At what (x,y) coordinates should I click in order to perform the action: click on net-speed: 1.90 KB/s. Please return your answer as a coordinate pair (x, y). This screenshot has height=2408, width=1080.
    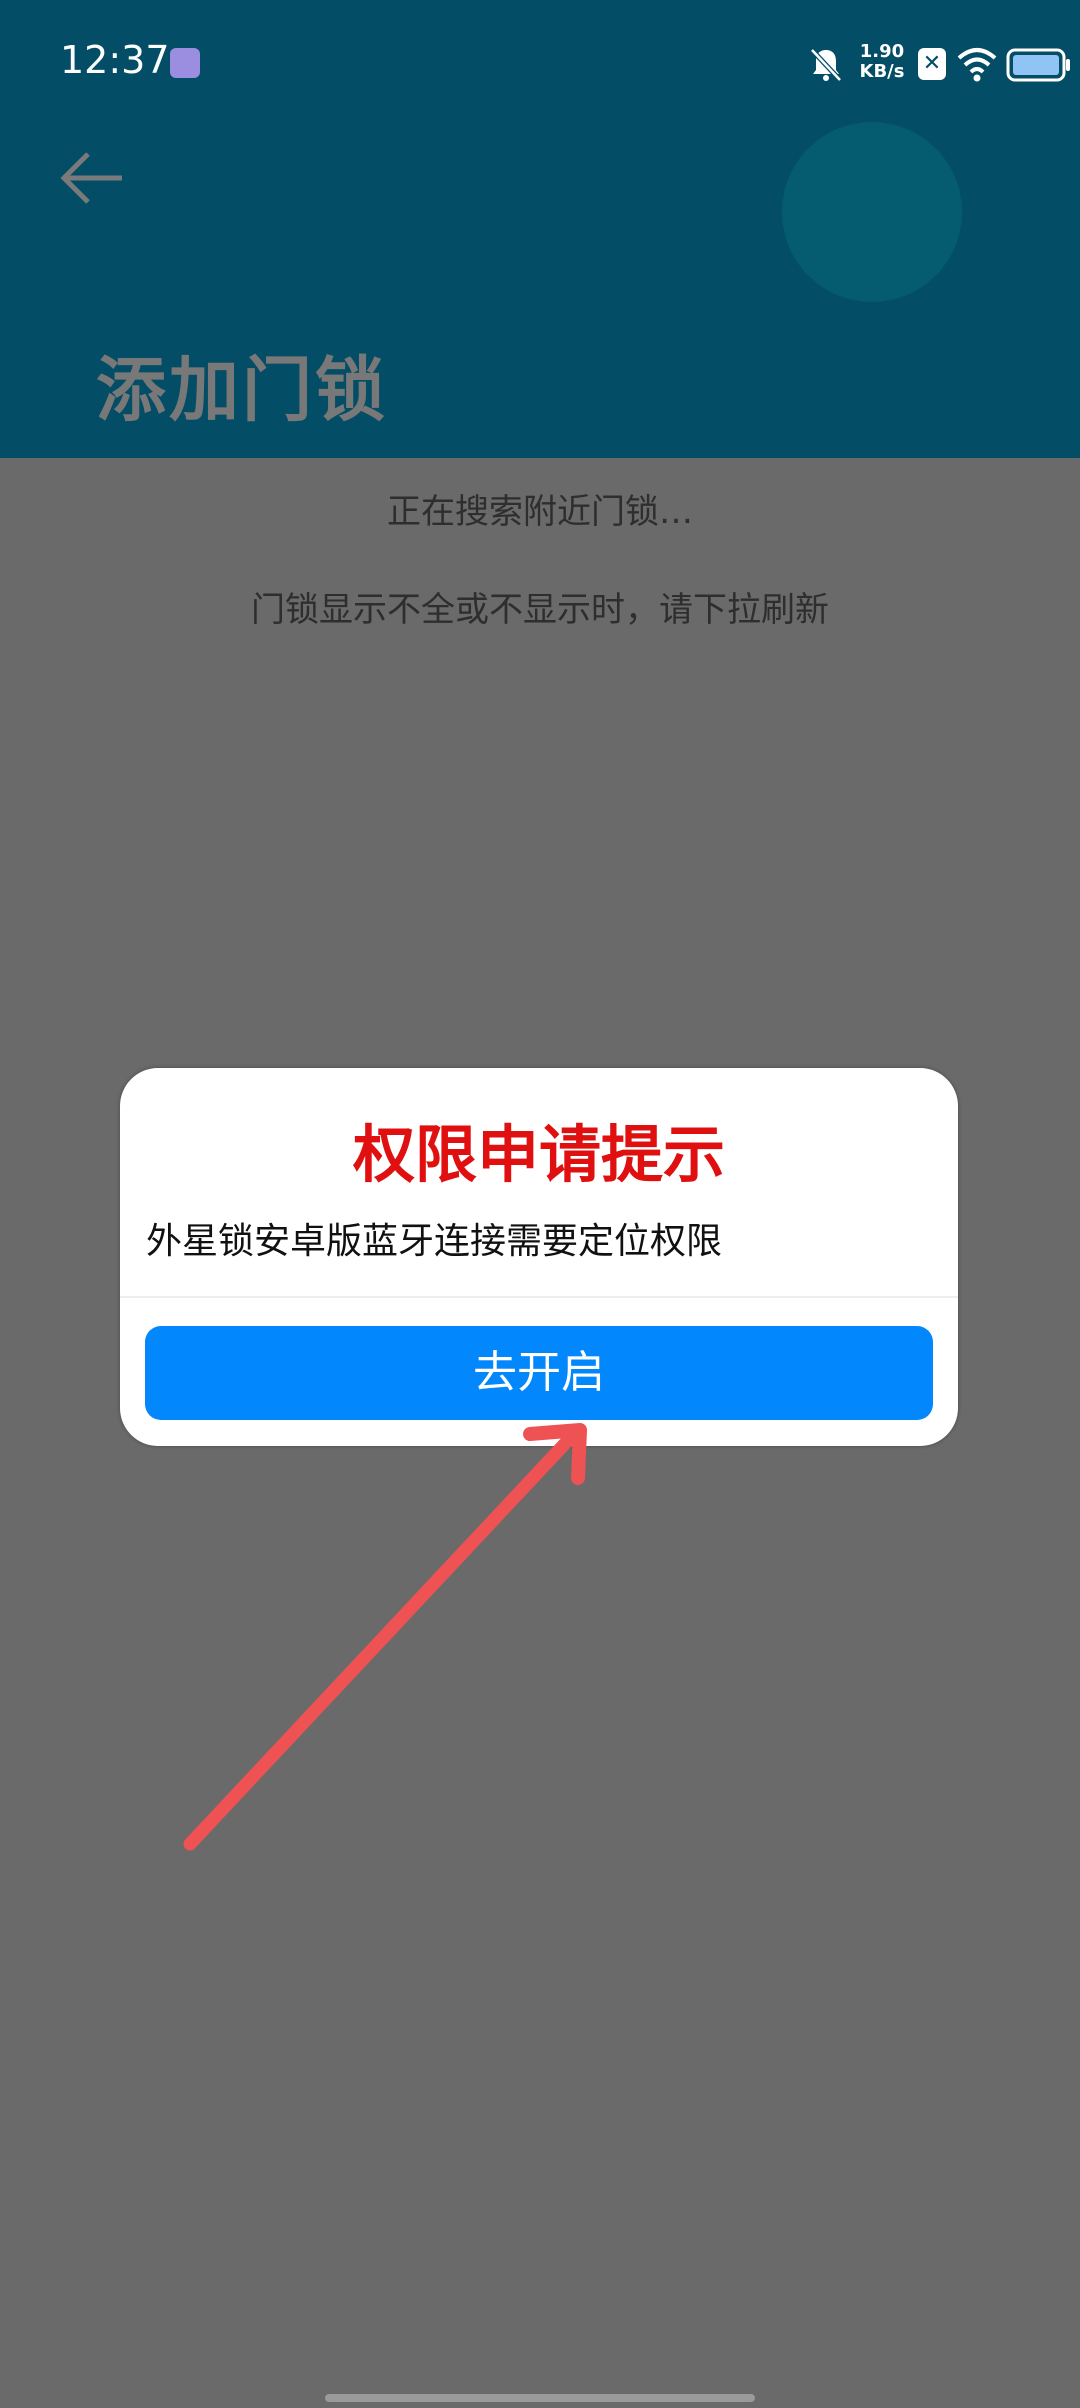
    Looking at the image, I should click on (882, 62).